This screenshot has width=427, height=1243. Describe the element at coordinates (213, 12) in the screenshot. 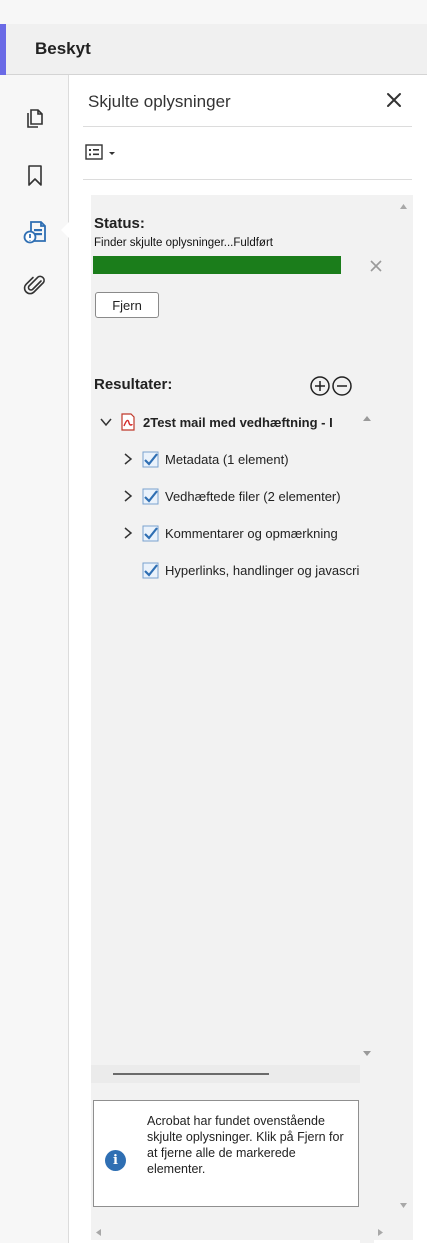

I see `top-strip` at that location.